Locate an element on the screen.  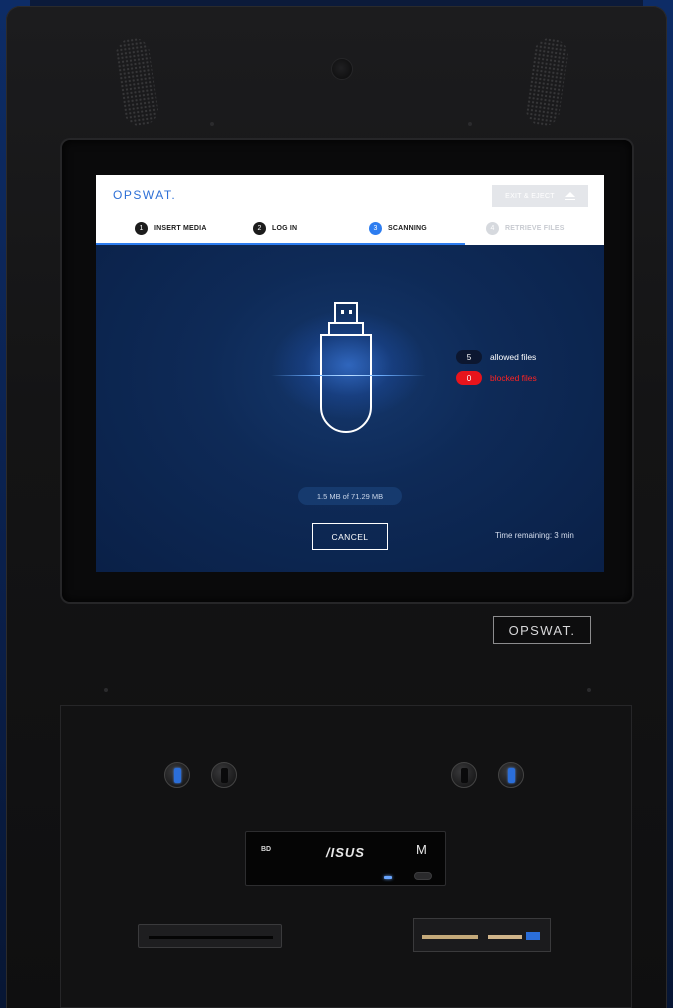
sd-slot is located at coordinates (450, 937).